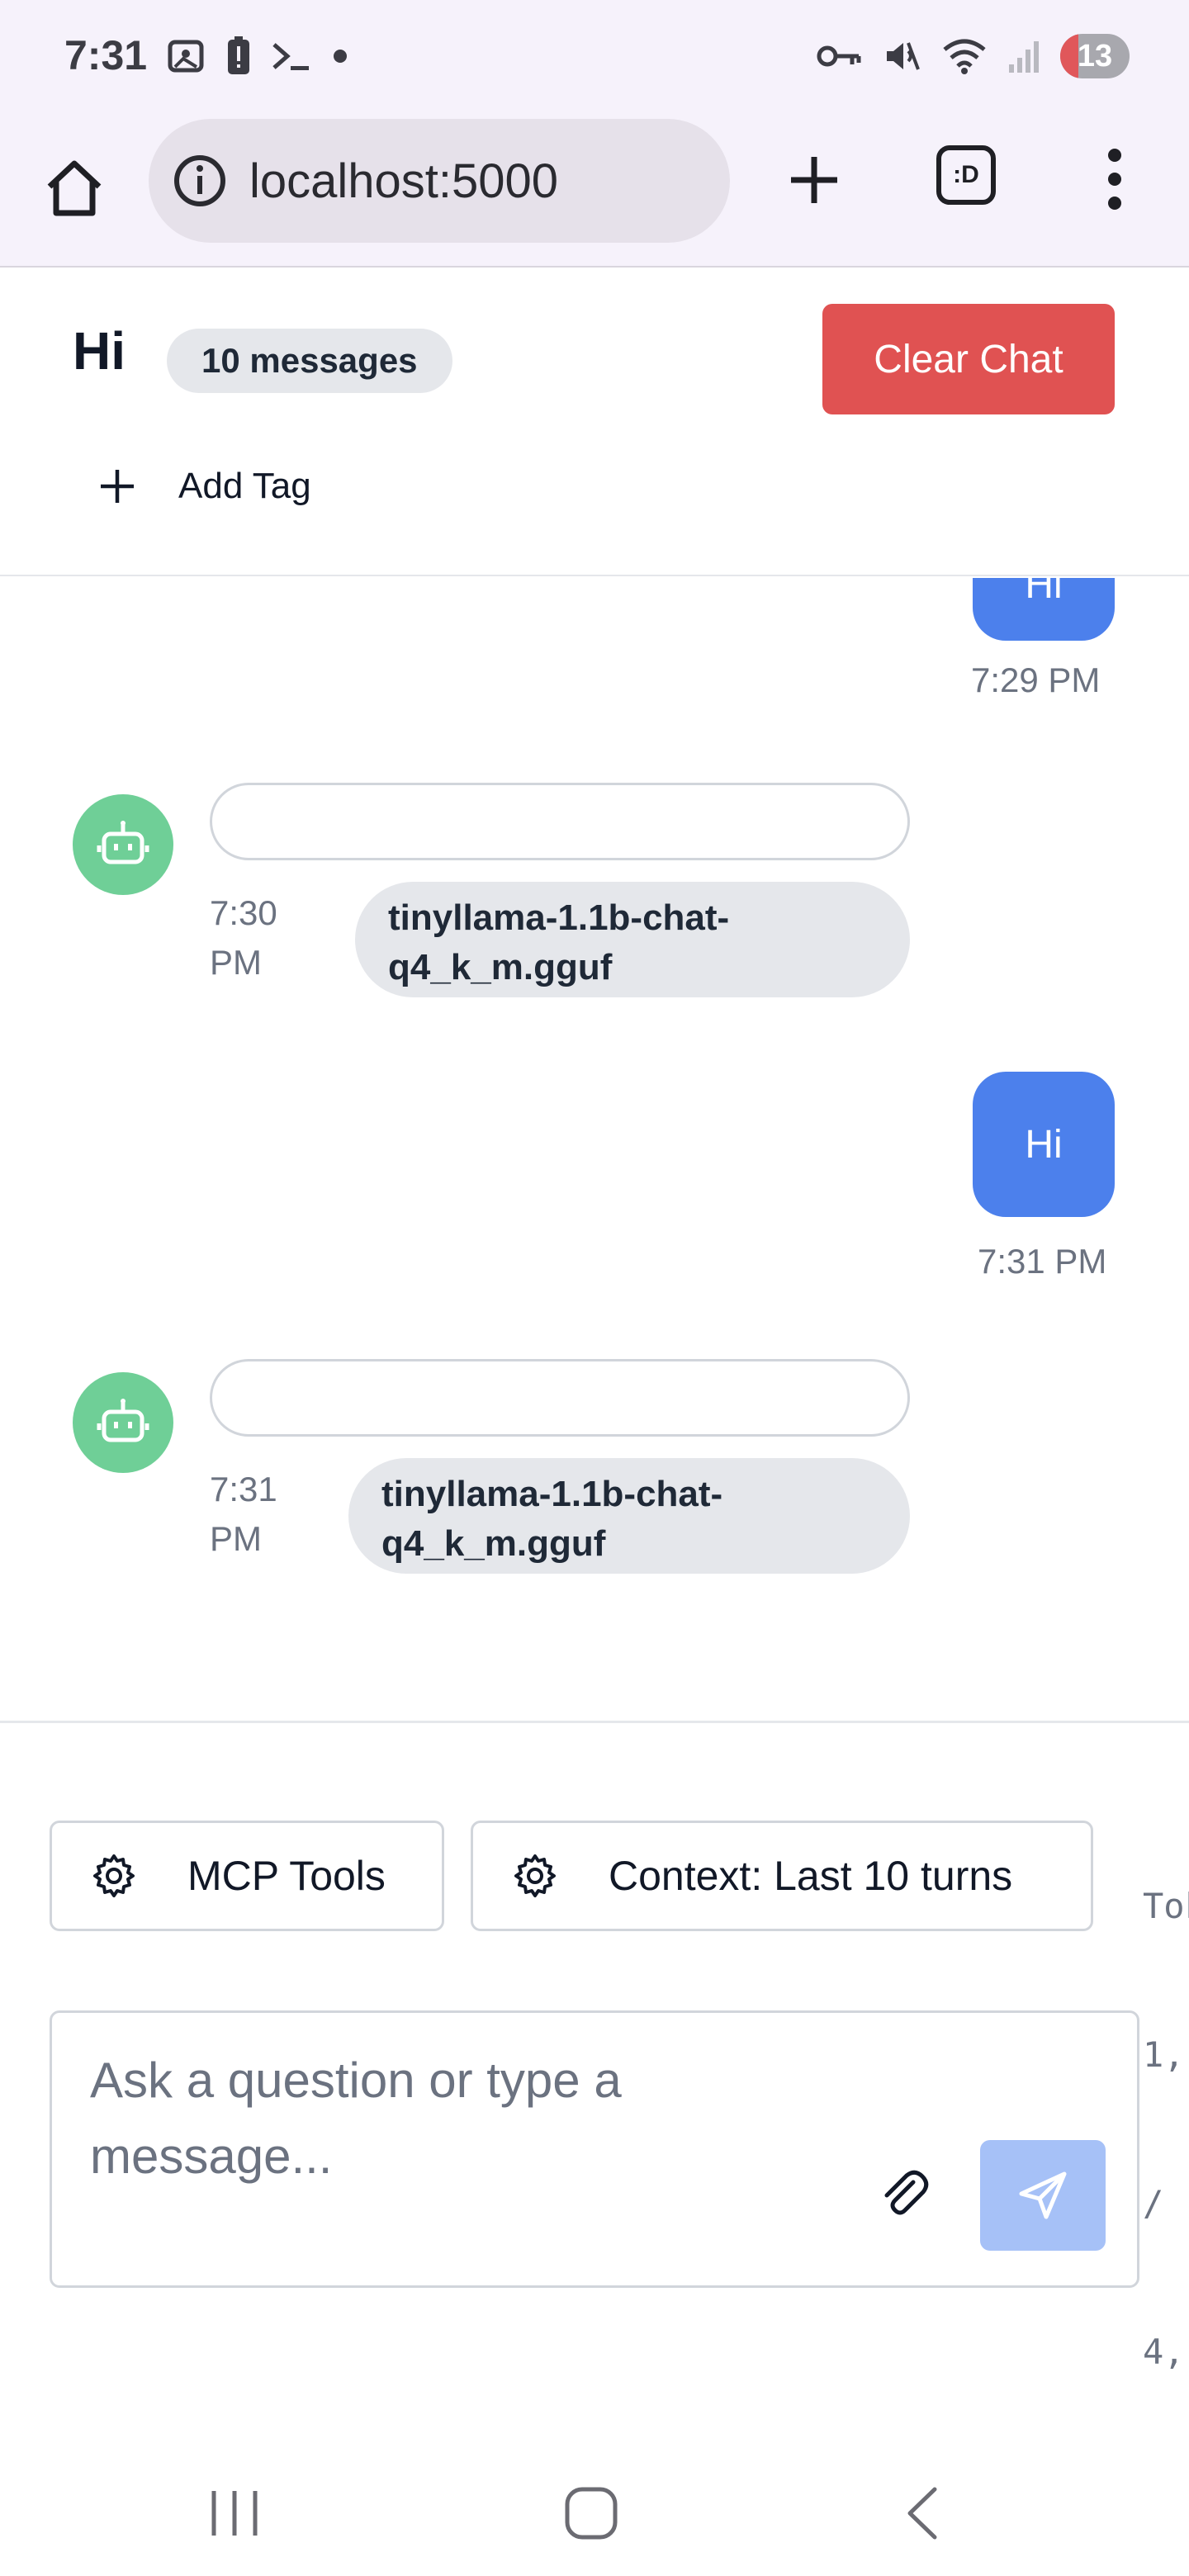  Describe the element at coordinates (340, 56) in the screenshot. I see `dot-icon` at that location.